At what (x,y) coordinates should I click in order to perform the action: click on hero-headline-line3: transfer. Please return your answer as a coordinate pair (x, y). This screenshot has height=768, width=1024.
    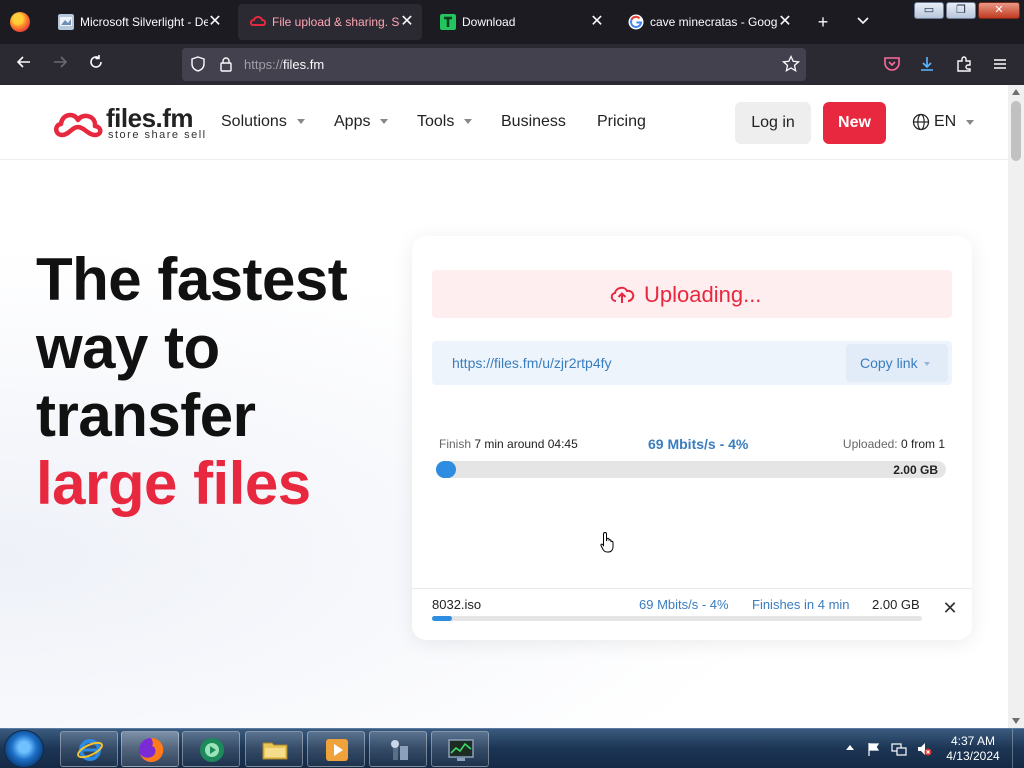
    Looking at the image, I should click on (146, 415).